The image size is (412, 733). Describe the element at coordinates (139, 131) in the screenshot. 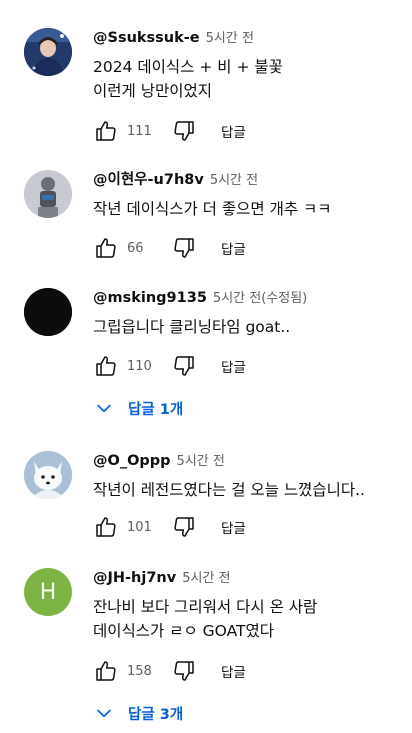

I see `like-count: 111` at that location.